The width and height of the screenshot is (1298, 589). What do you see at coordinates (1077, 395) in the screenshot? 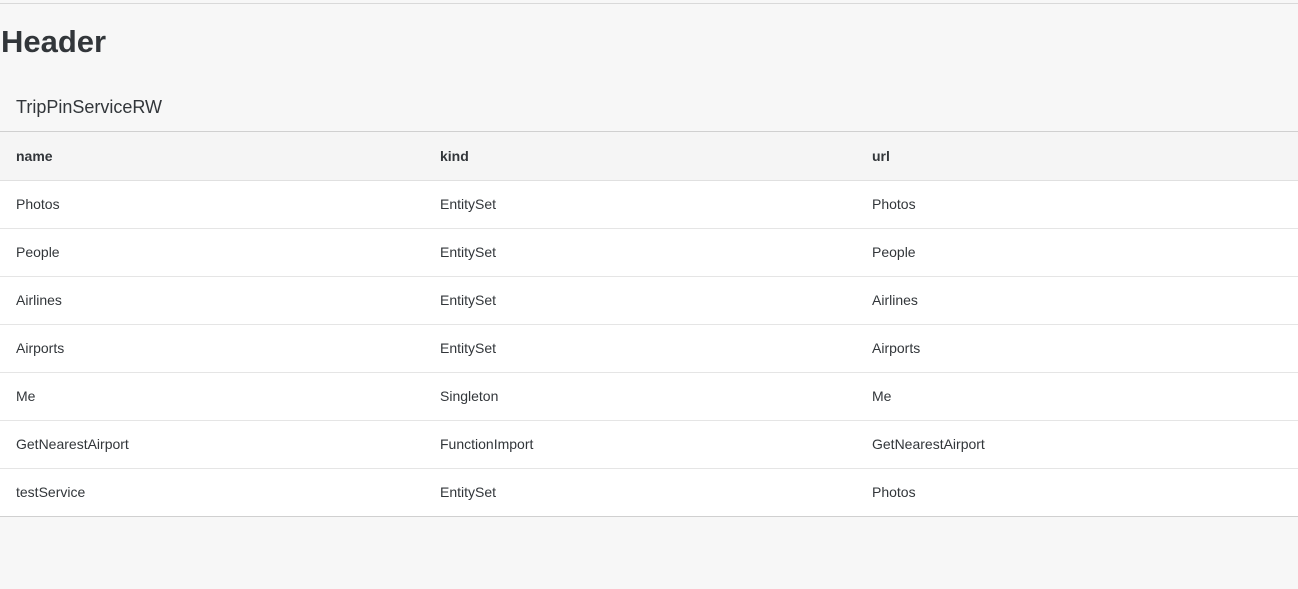
I see `cell-url: Me` at bounding box center [1077, 395].